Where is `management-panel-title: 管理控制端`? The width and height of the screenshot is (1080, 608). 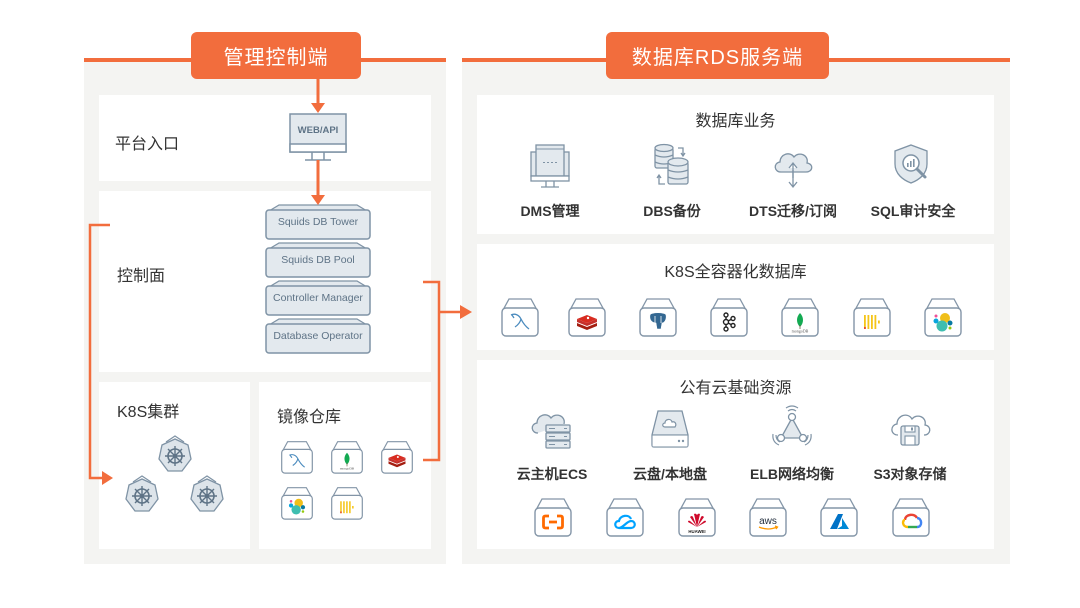
management-panel-title: 管理控制端 is located at coordinates (276, 55).